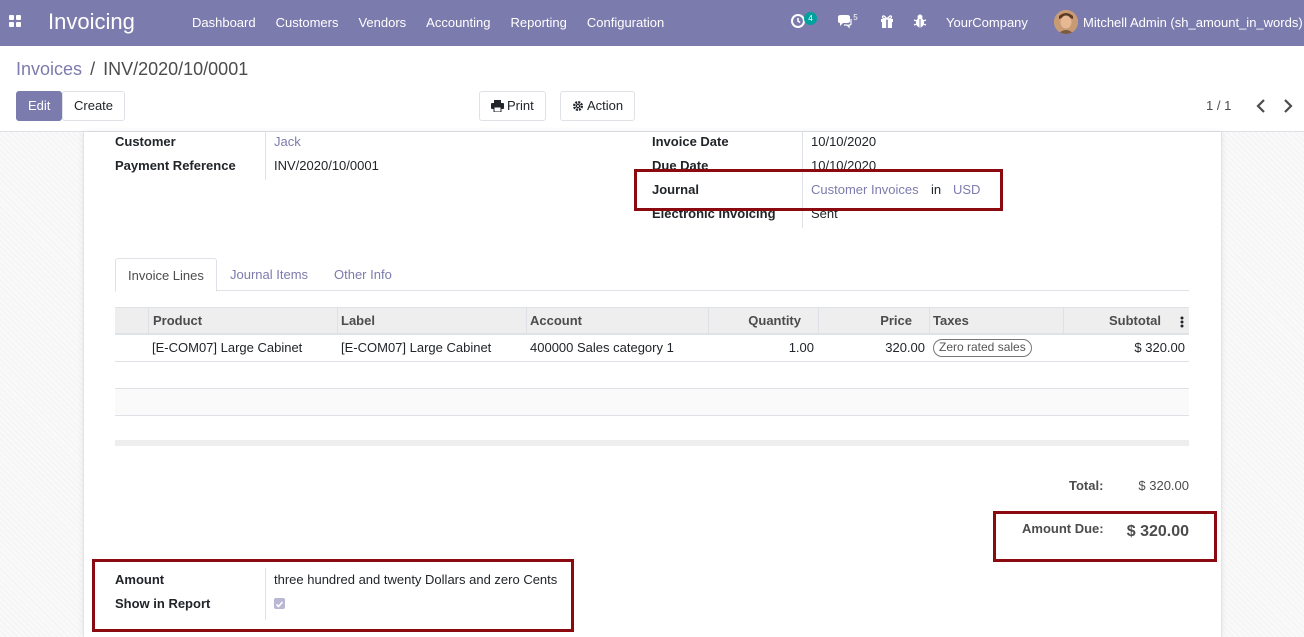 This screenshot has height=637, width=1304. Describe the element at coordinates (844, 141) in the screenshot. I see `invoice-date-value: 10/10/2020` at that location.